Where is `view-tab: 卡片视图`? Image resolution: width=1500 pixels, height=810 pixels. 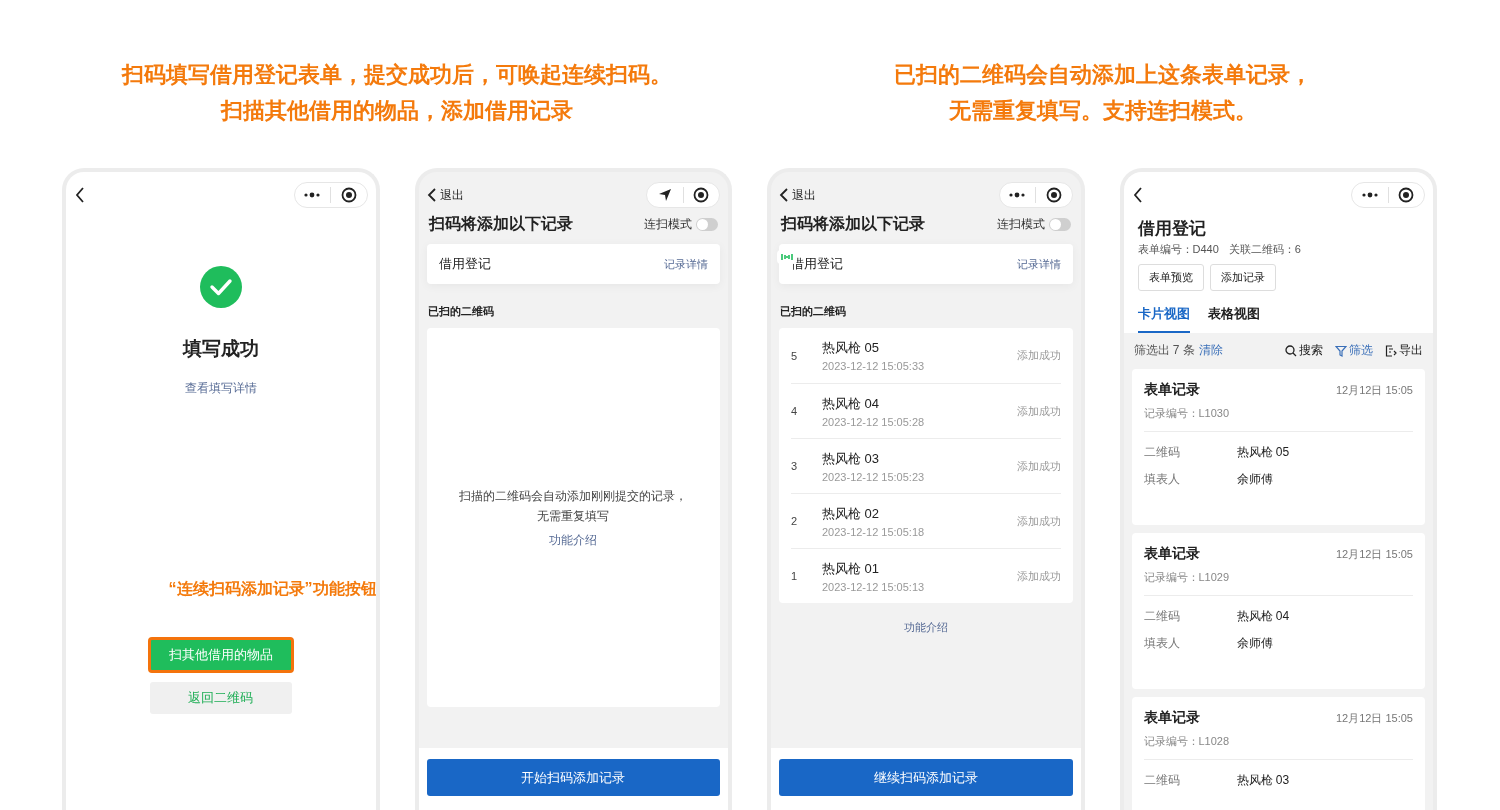
view-tab: 卡片视图 is located at coordinates (1163, 318).